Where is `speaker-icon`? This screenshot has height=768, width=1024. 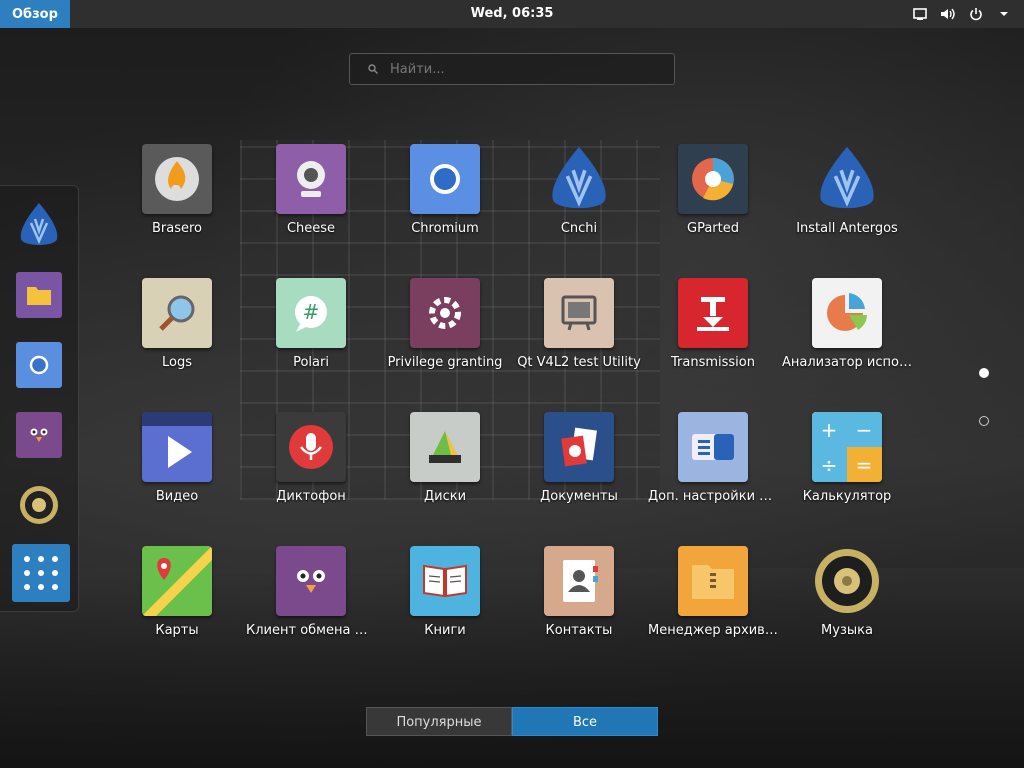
speaker-icon is located at coordinates (39, 505).